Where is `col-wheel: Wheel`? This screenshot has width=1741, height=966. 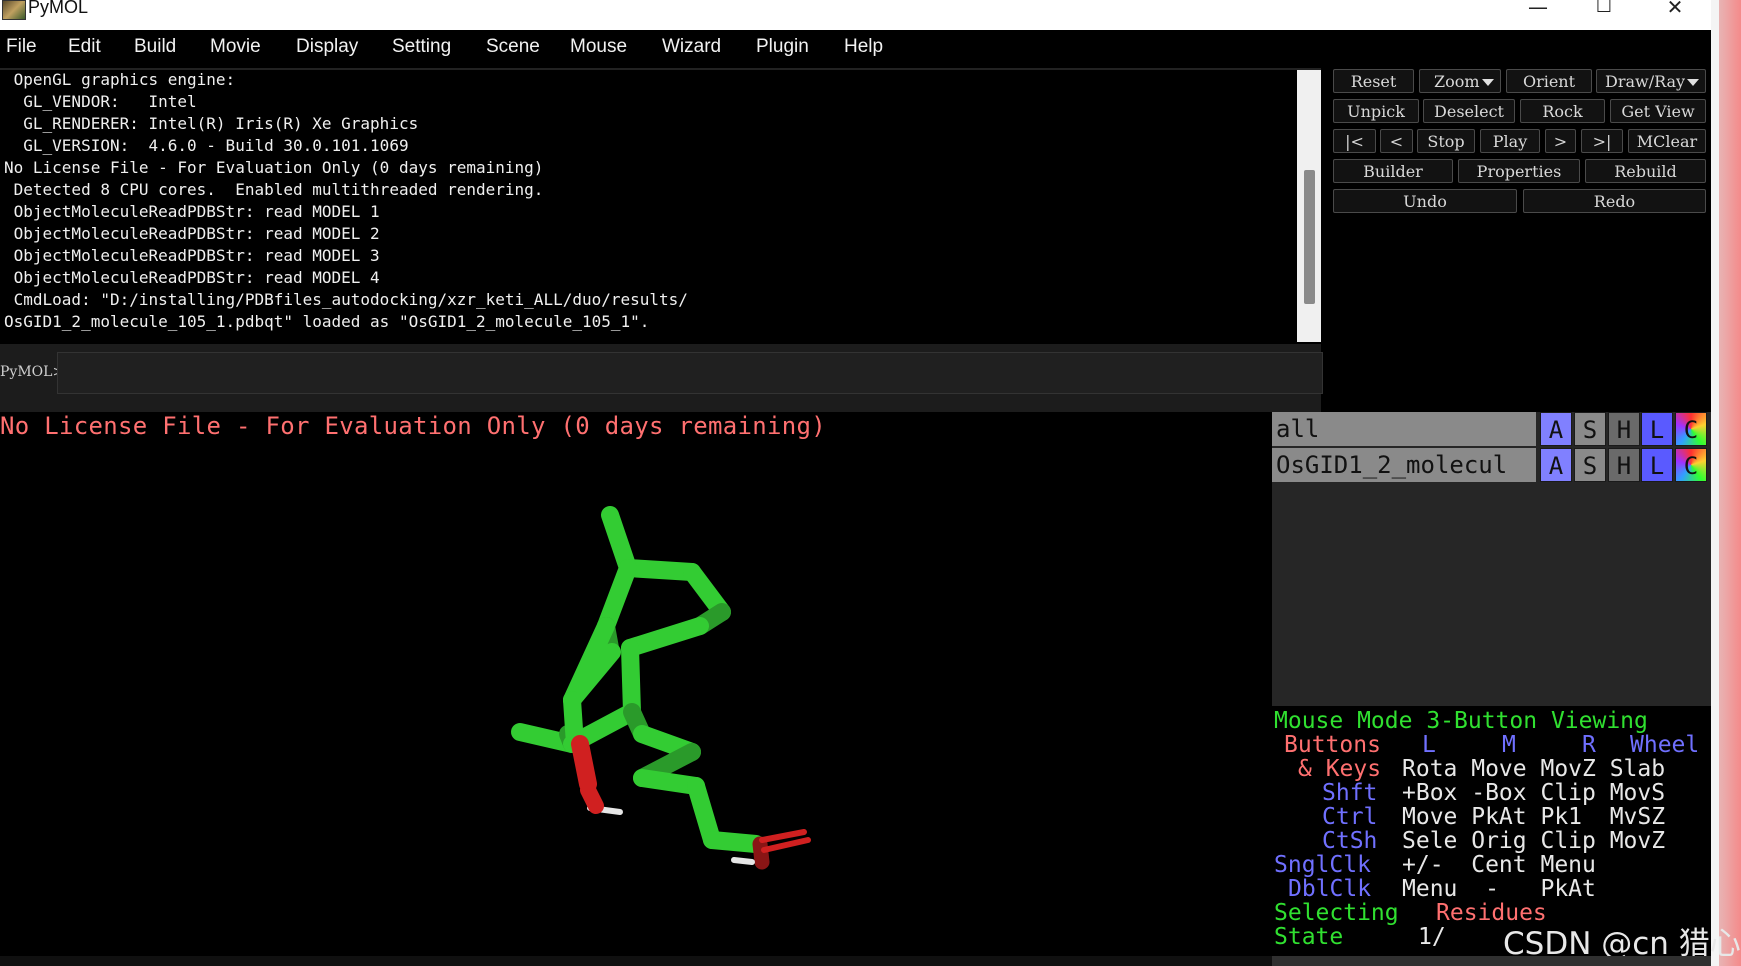 col-wheel: Wheel is located at coordinates (1665, 745).